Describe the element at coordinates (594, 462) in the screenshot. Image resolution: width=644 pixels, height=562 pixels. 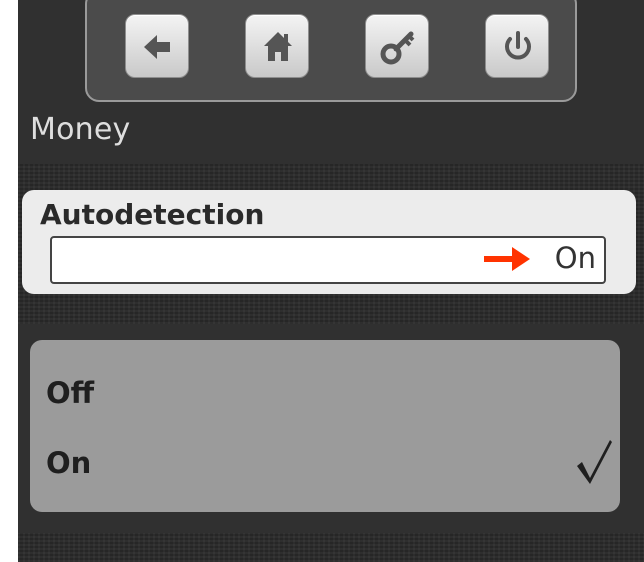
I see `checkmark-icon` at that location.